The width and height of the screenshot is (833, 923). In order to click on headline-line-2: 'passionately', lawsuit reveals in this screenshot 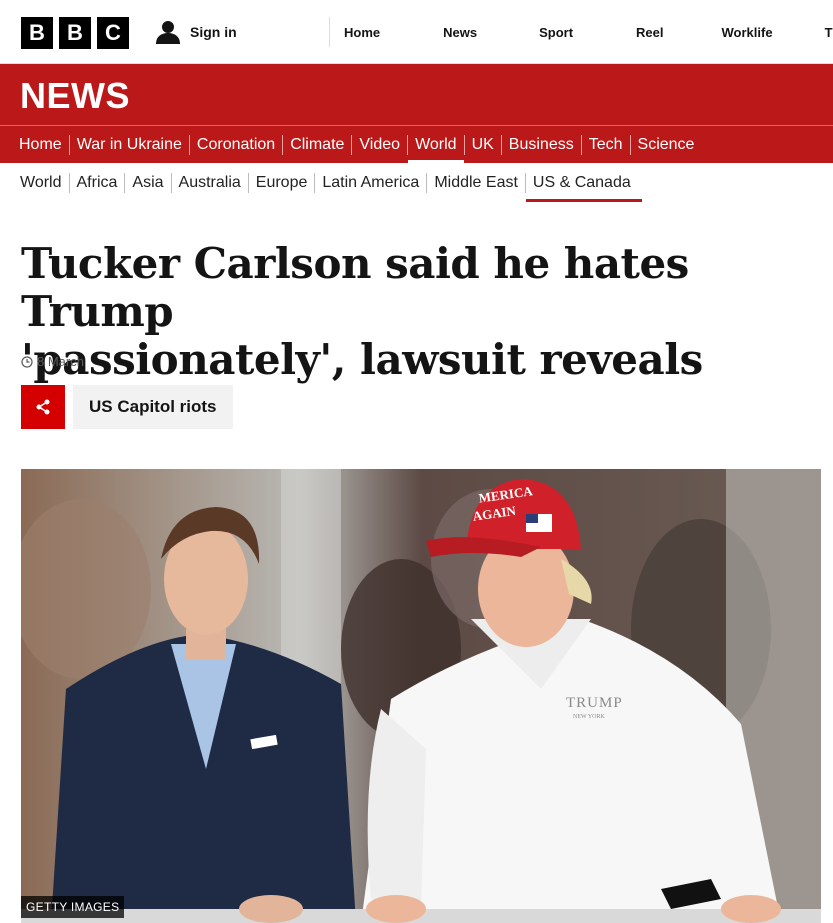, I will do `click(362, 359)`.